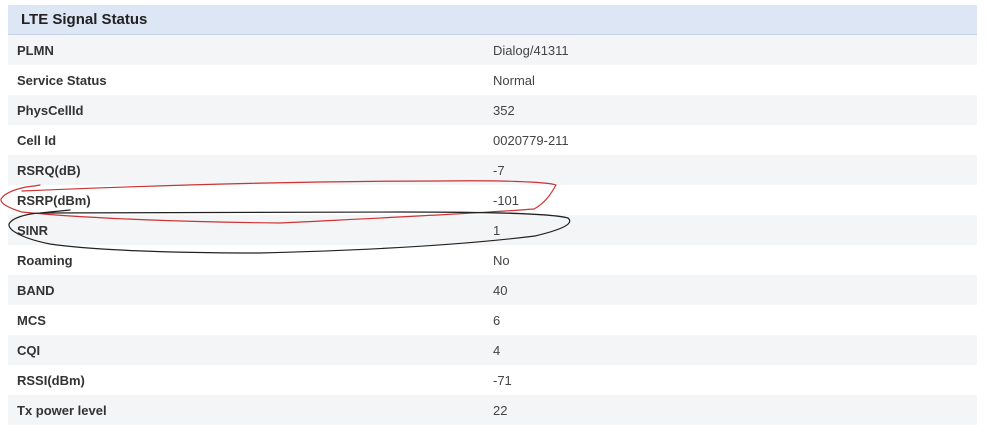  I want to click on row-label: Cell Id, so click(37, 140).